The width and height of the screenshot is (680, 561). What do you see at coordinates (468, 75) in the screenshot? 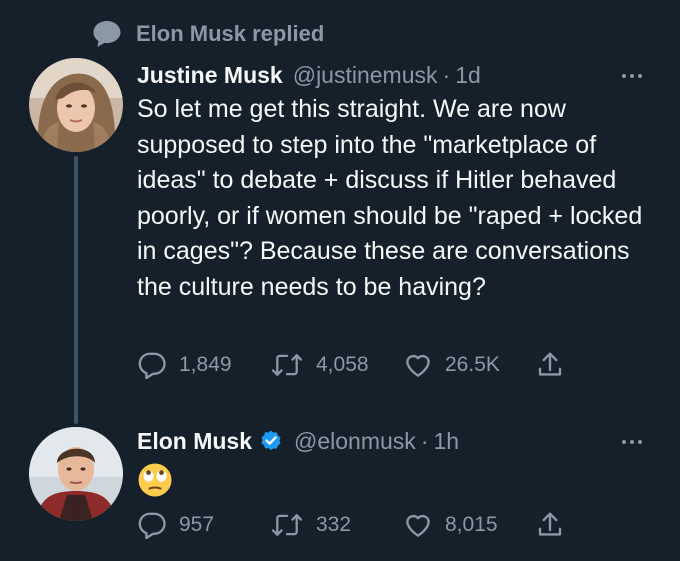
I see `timestamp: 1d` at bounding box center [468, 75].